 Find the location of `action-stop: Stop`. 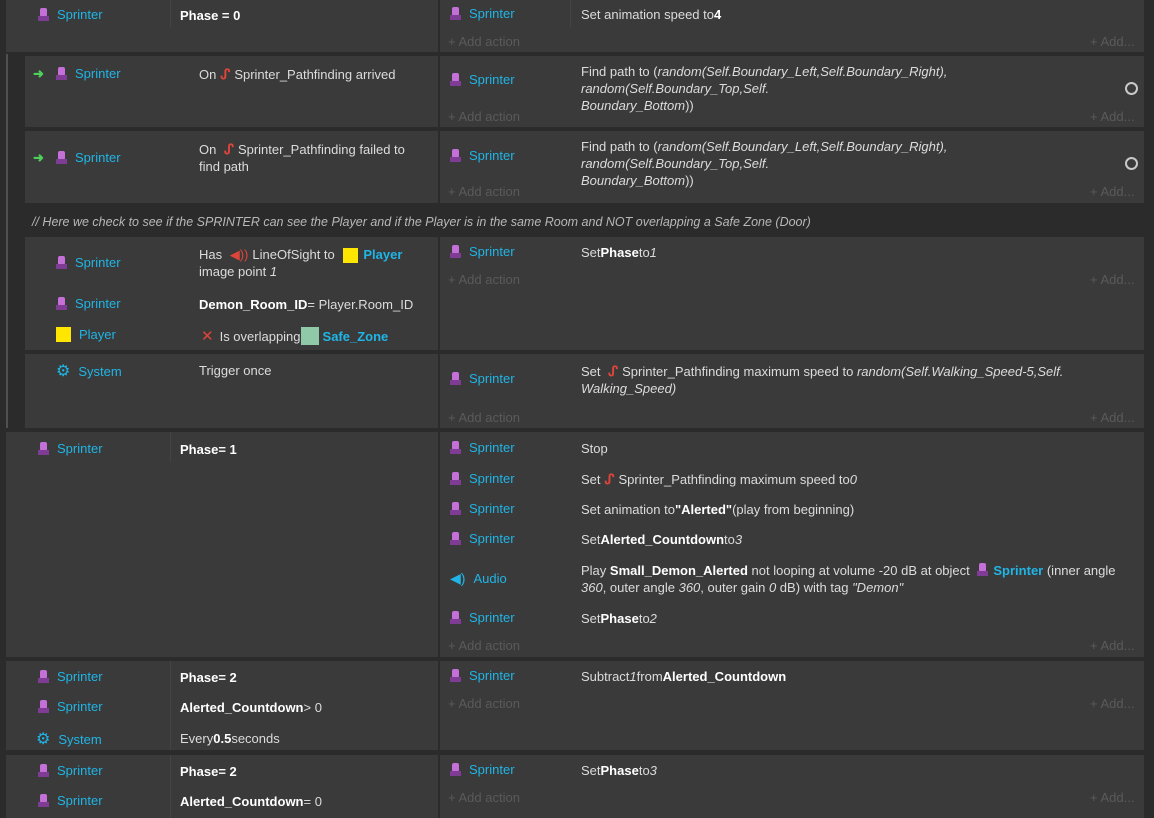

action-stop: Stop is located at coordinates (594, 448).